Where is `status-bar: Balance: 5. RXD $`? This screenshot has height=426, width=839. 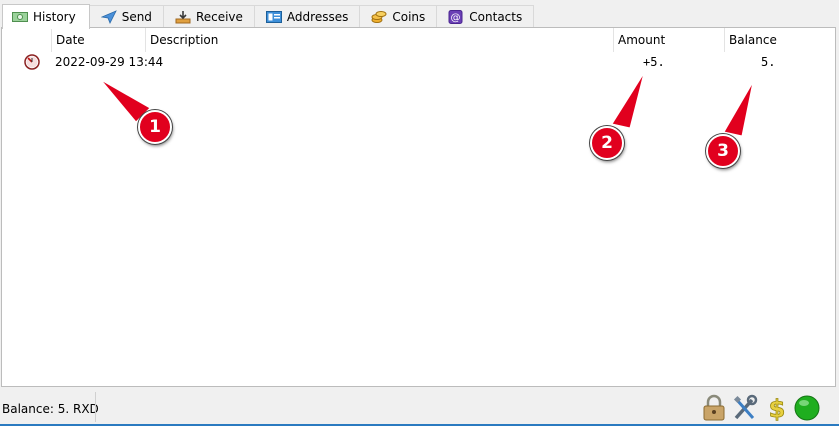 status-bar: Balance: 5. RXD $ is located at coordinates (419, 406).